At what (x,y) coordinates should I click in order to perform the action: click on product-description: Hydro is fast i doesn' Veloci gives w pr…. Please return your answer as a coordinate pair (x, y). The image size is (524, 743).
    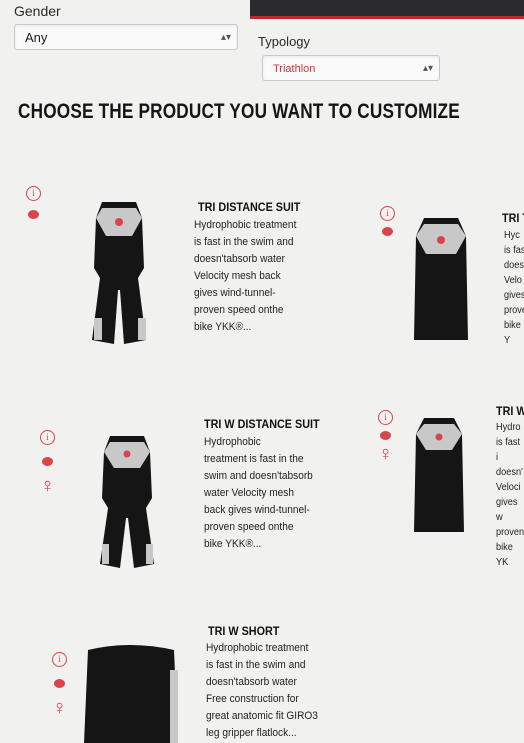
    Looking at the image, I should click on (510, 495).